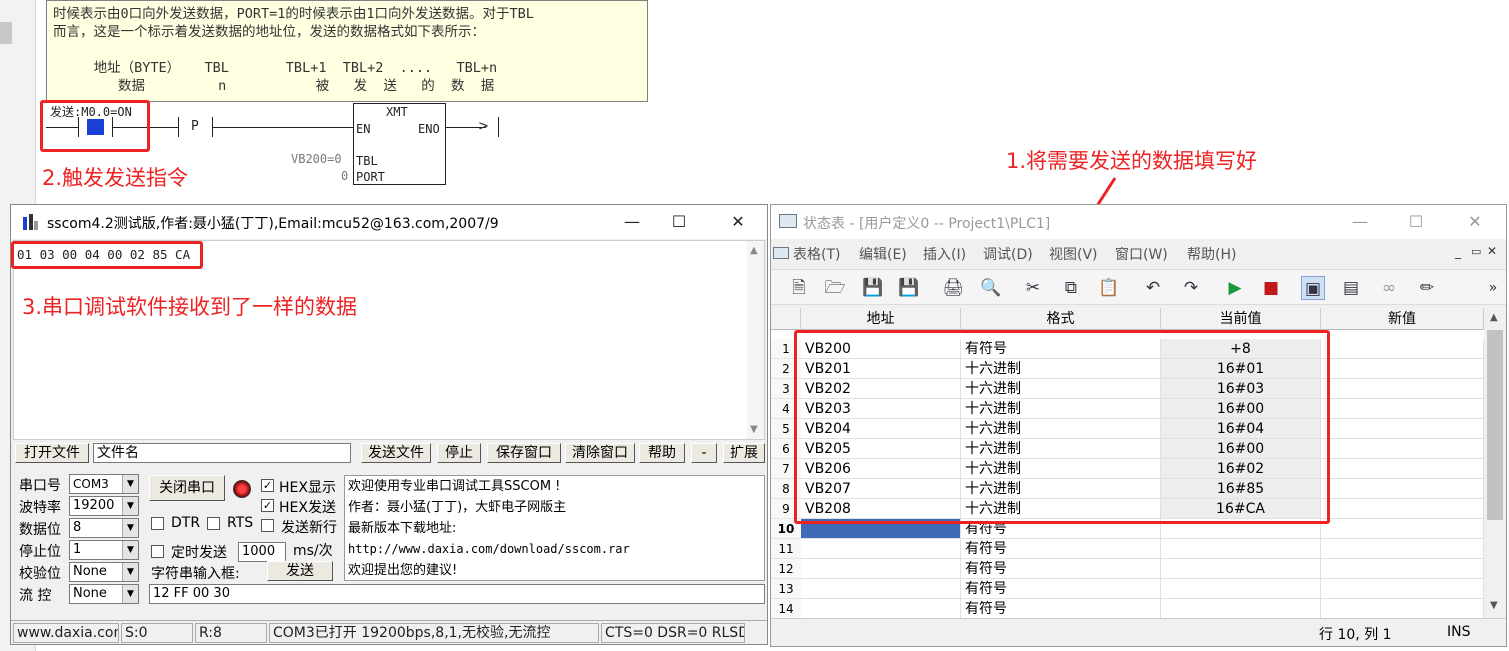 The width and height of the screenshot is (1509, 651). I want to click on grid-scrollbar: ▲ ▼, so click(1495, 463).